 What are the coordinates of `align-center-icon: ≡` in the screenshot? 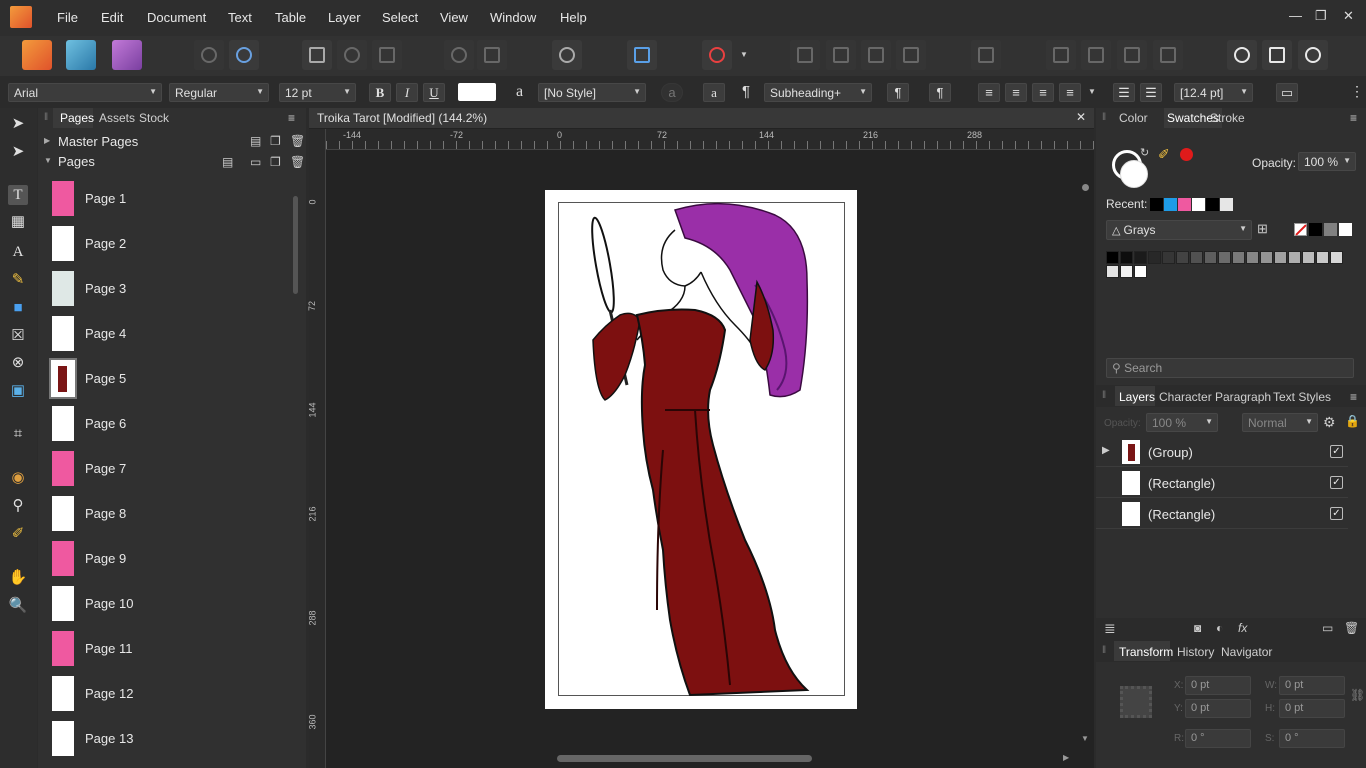 It's located at (1016, 92).